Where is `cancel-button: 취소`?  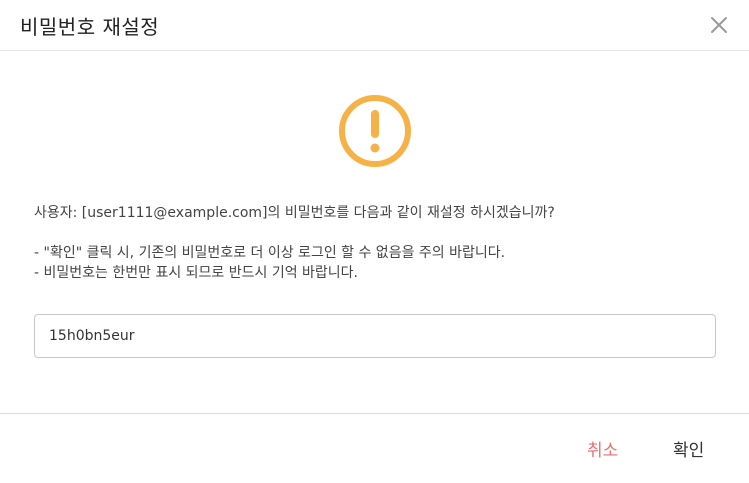
cancel-button: 취소 is located at coordinates (602, 448).